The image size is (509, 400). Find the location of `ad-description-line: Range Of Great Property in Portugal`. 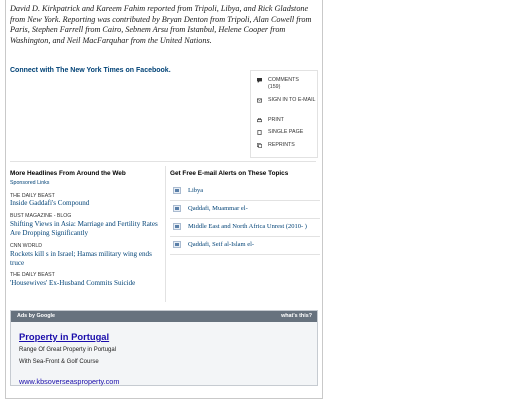

ad-description-line: Range Of Great Property in Portugal is located at coordinates (68, 350).